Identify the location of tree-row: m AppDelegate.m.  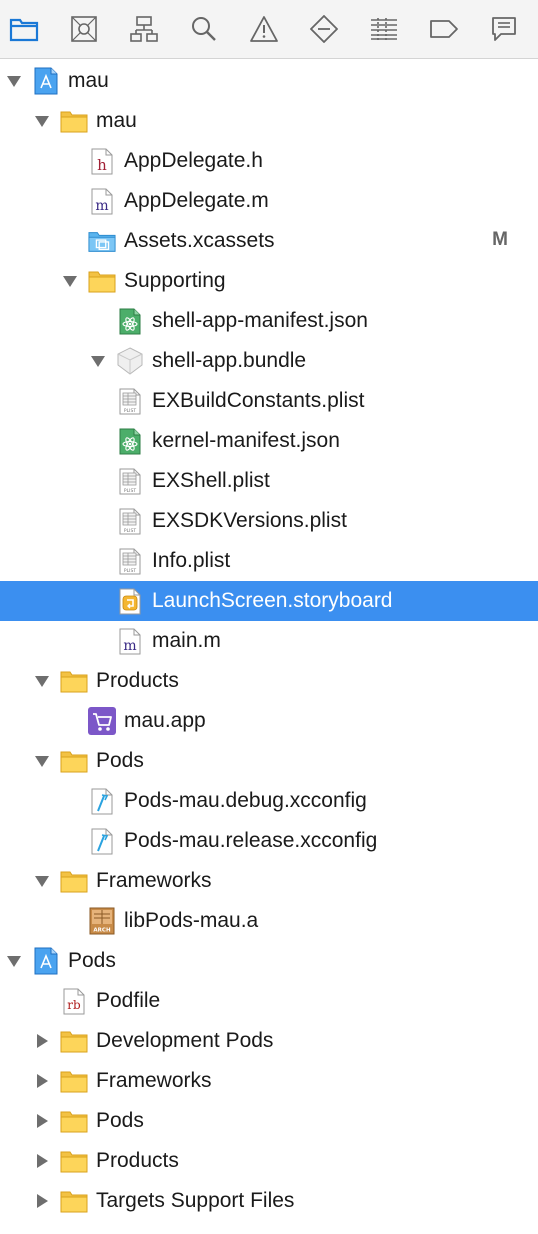
(269, 201).